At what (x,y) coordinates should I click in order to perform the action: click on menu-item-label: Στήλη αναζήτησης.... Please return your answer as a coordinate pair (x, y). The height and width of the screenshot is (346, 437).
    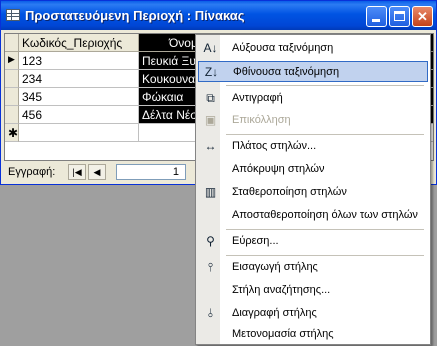
    Looking at the image, I should click on (281, 290).